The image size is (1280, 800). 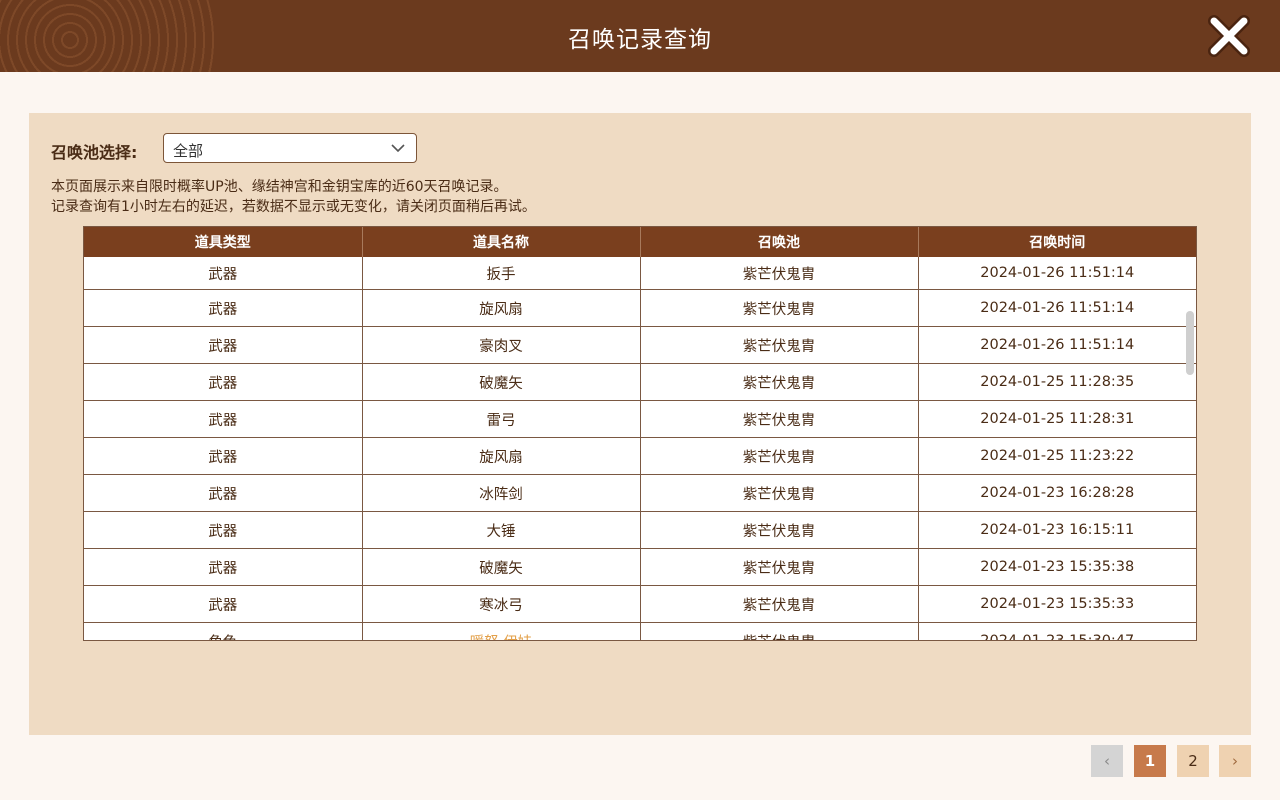 I want to click on cell-time: 2024-01-23 15:35:38, so click(x=1057, y=567).